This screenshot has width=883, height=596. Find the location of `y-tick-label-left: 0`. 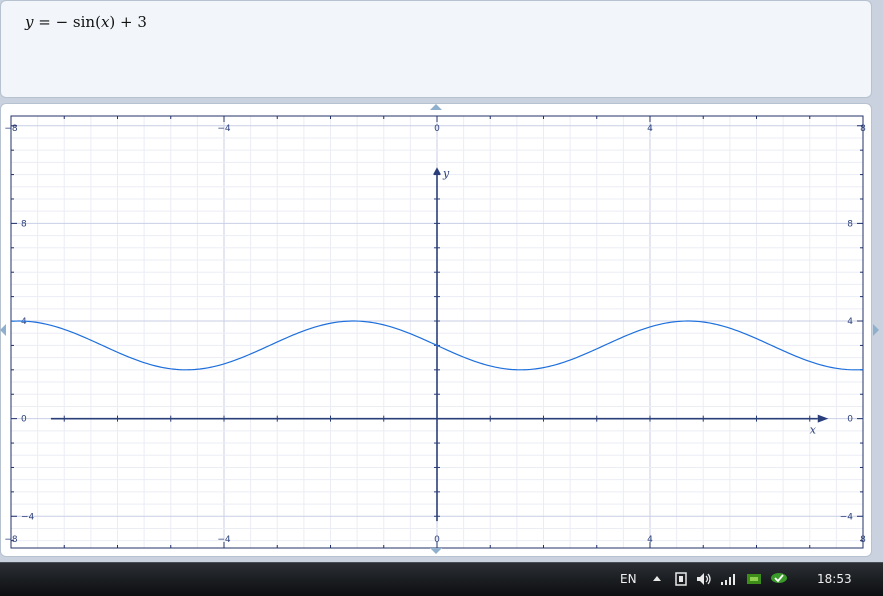

y-tick-label-left: 0 is located at coordinates (24, 420).